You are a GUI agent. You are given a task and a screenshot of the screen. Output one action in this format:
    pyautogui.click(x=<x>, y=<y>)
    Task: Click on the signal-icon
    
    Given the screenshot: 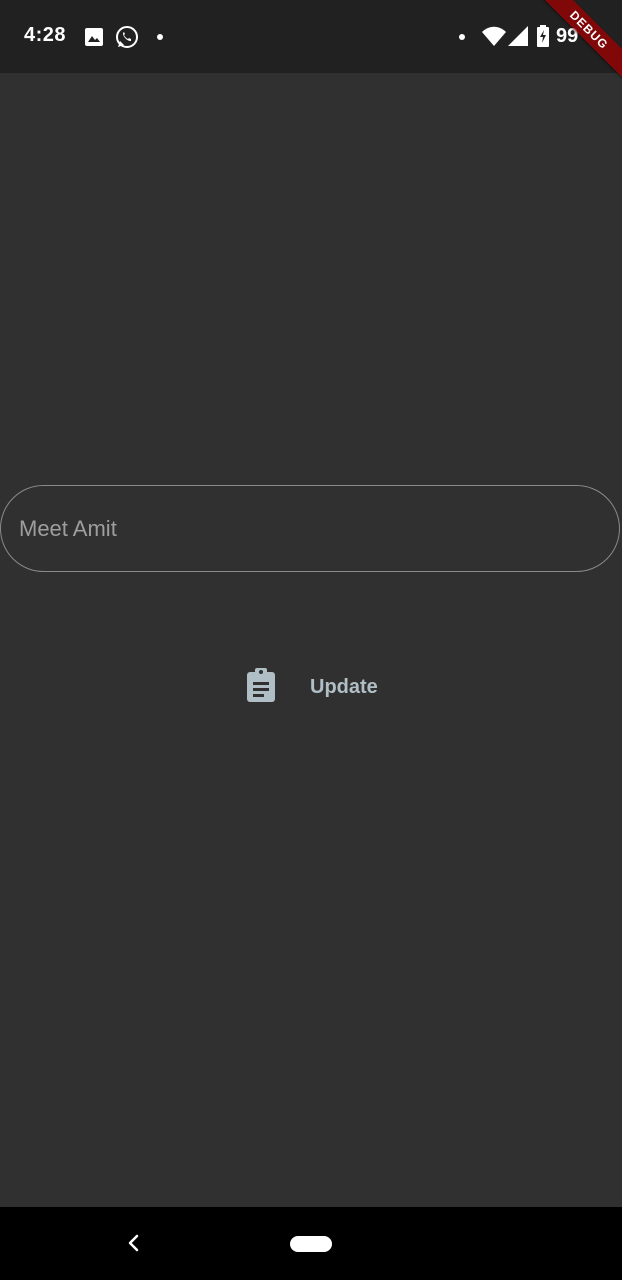 What is the action you would take?
    pyautogui.click(x=518, y=36)
    